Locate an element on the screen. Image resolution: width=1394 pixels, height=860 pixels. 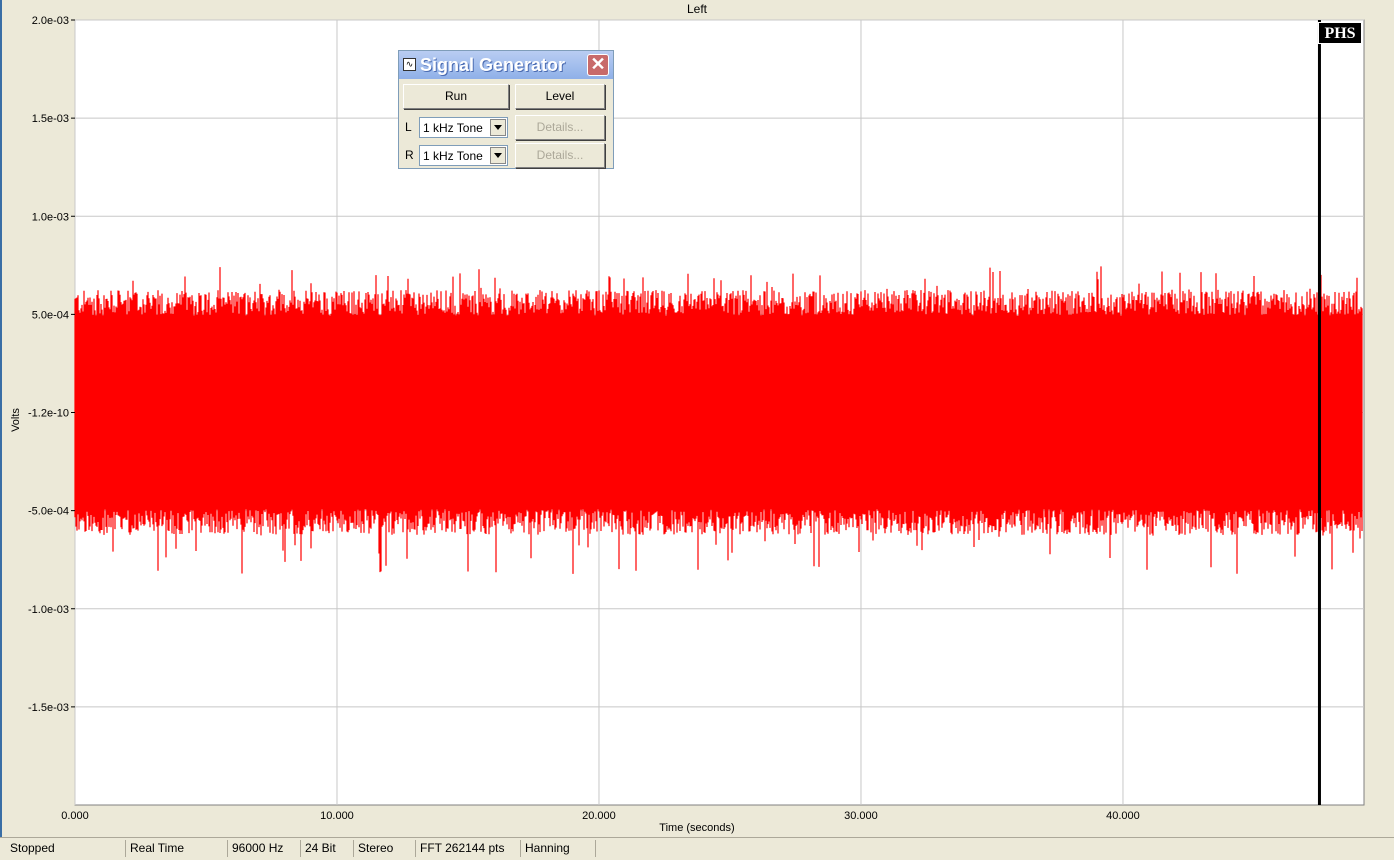
x-axis-label: Time (seconds) is located at coordinates (696, 828).